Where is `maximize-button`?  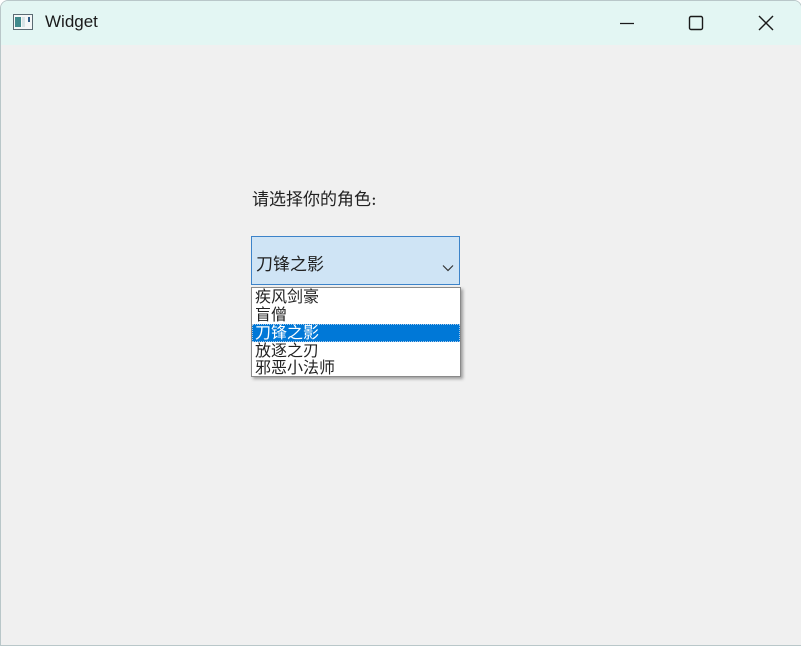
maximize-button is located at coordinates (695, 23).